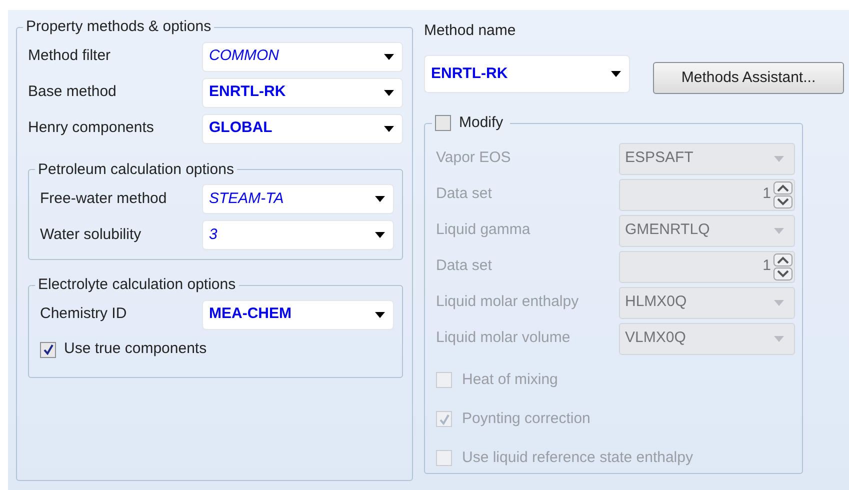  Describe the element at coordinates (508, 302) in the screenshot. I see `field-label: Liquid molar enthalpy` at that location.